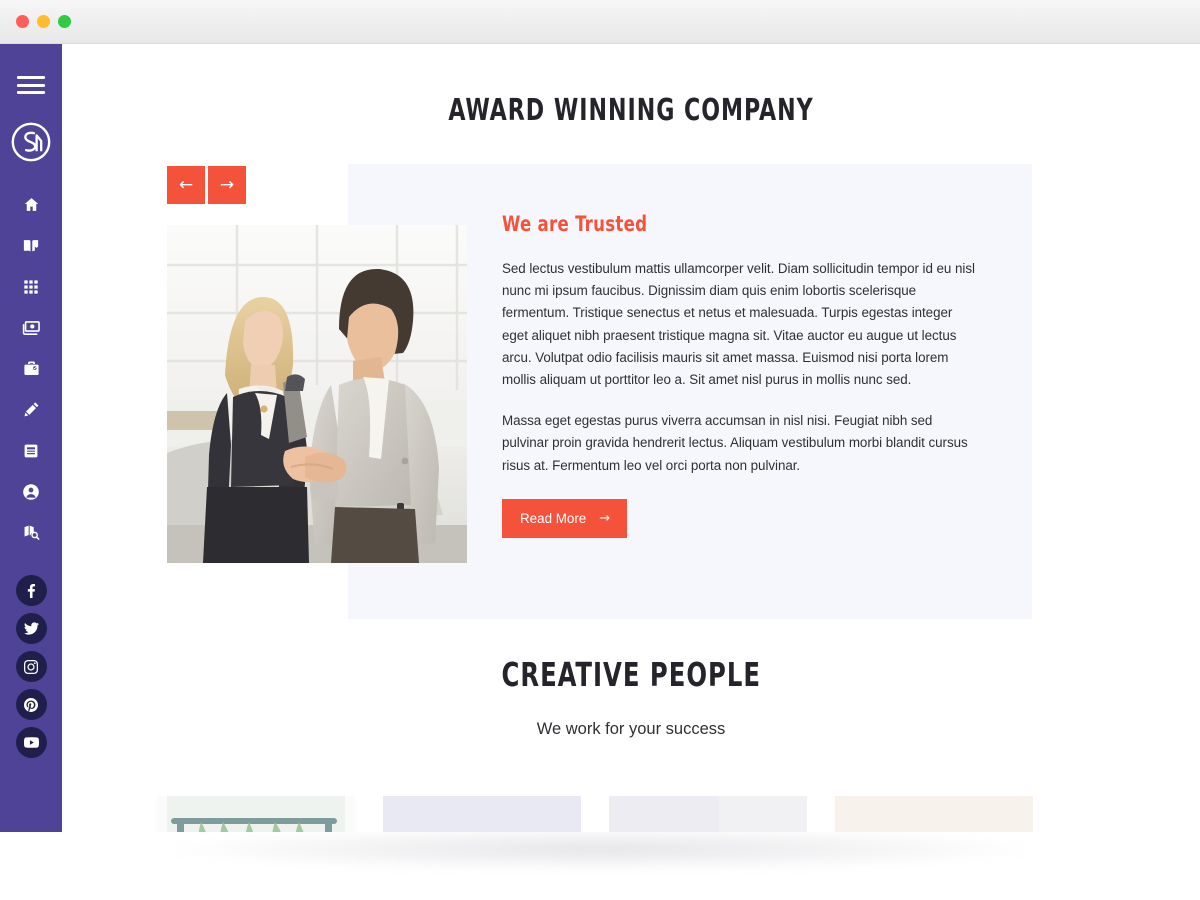 The width and height of the screenshot is (1200, 900). I want to click on map-search-icon, so click(31, 532).